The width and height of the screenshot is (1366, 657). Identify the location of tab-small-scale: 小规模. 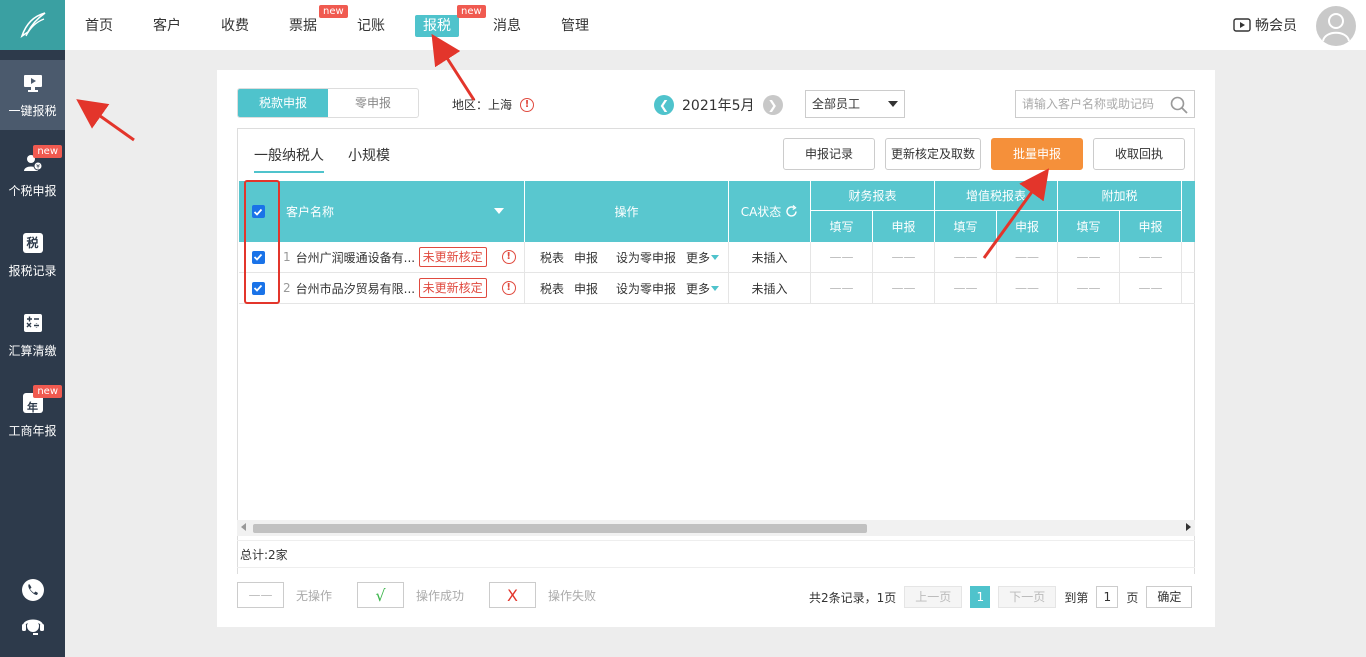
(369, 159).